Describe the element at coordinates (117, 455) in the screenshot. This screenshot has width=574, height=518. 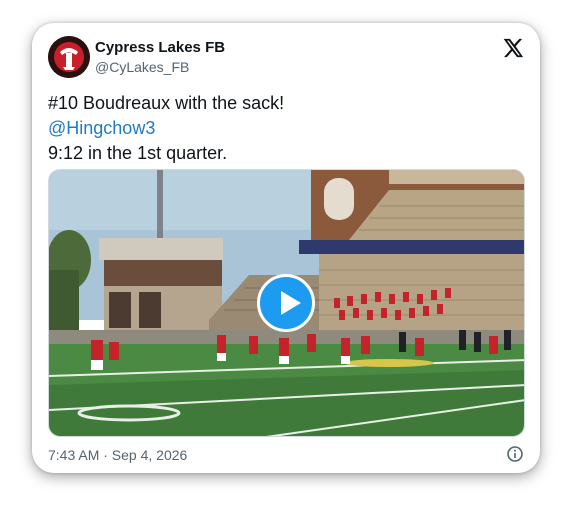
I see `timestamp: 7:43 AM · Sep 4, 2026` at that location.